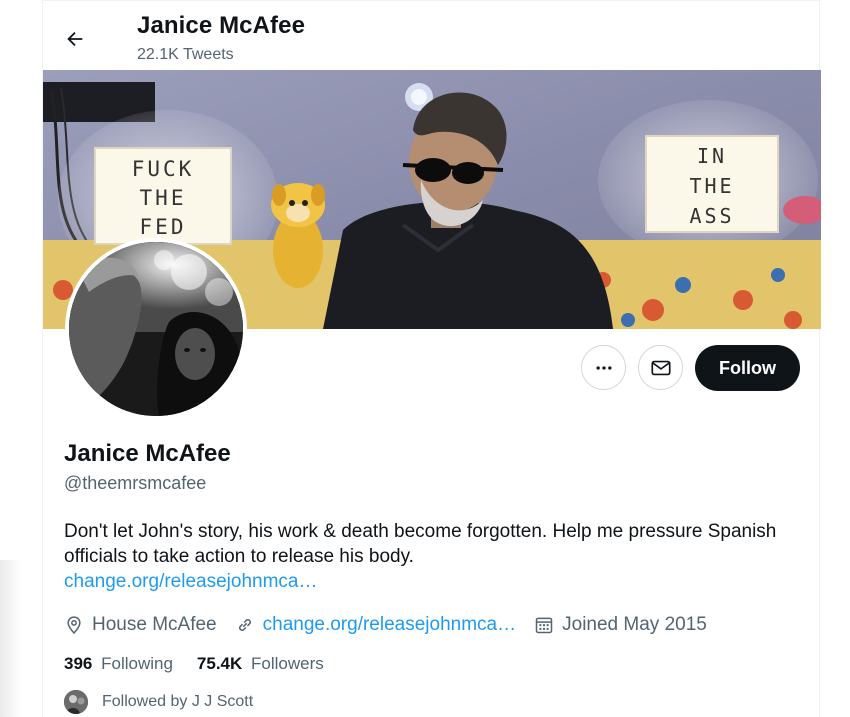 The width and height of the screenshot is (850, 717). Describe the element at coordinates (219, 663) in the screenshot. I see `followers-count: 75.4K` at that location.